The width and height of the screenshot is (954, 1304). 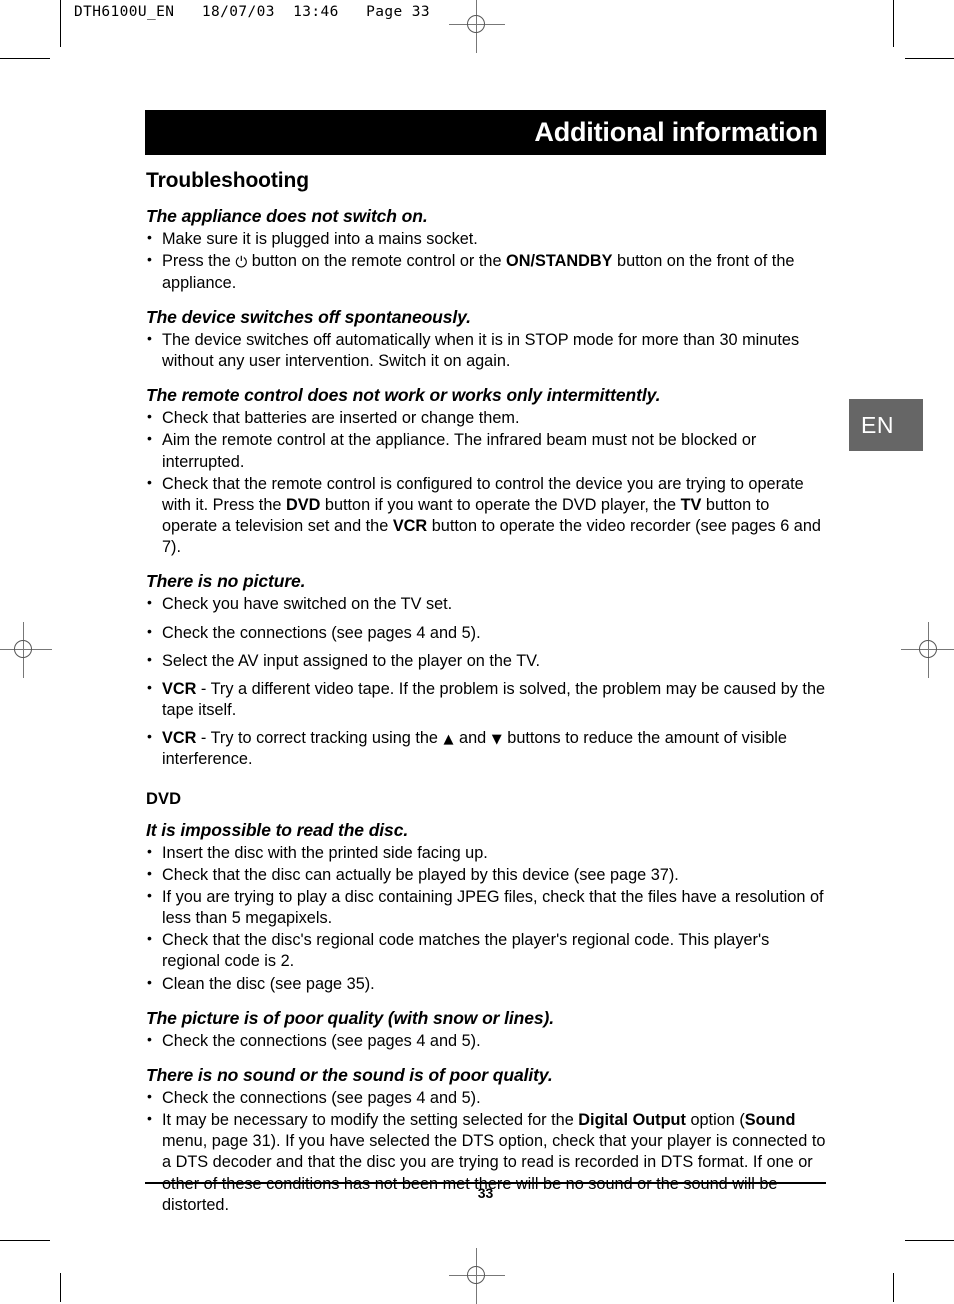 I want to click on page-footer: 33, so click(x=485, y=1191).